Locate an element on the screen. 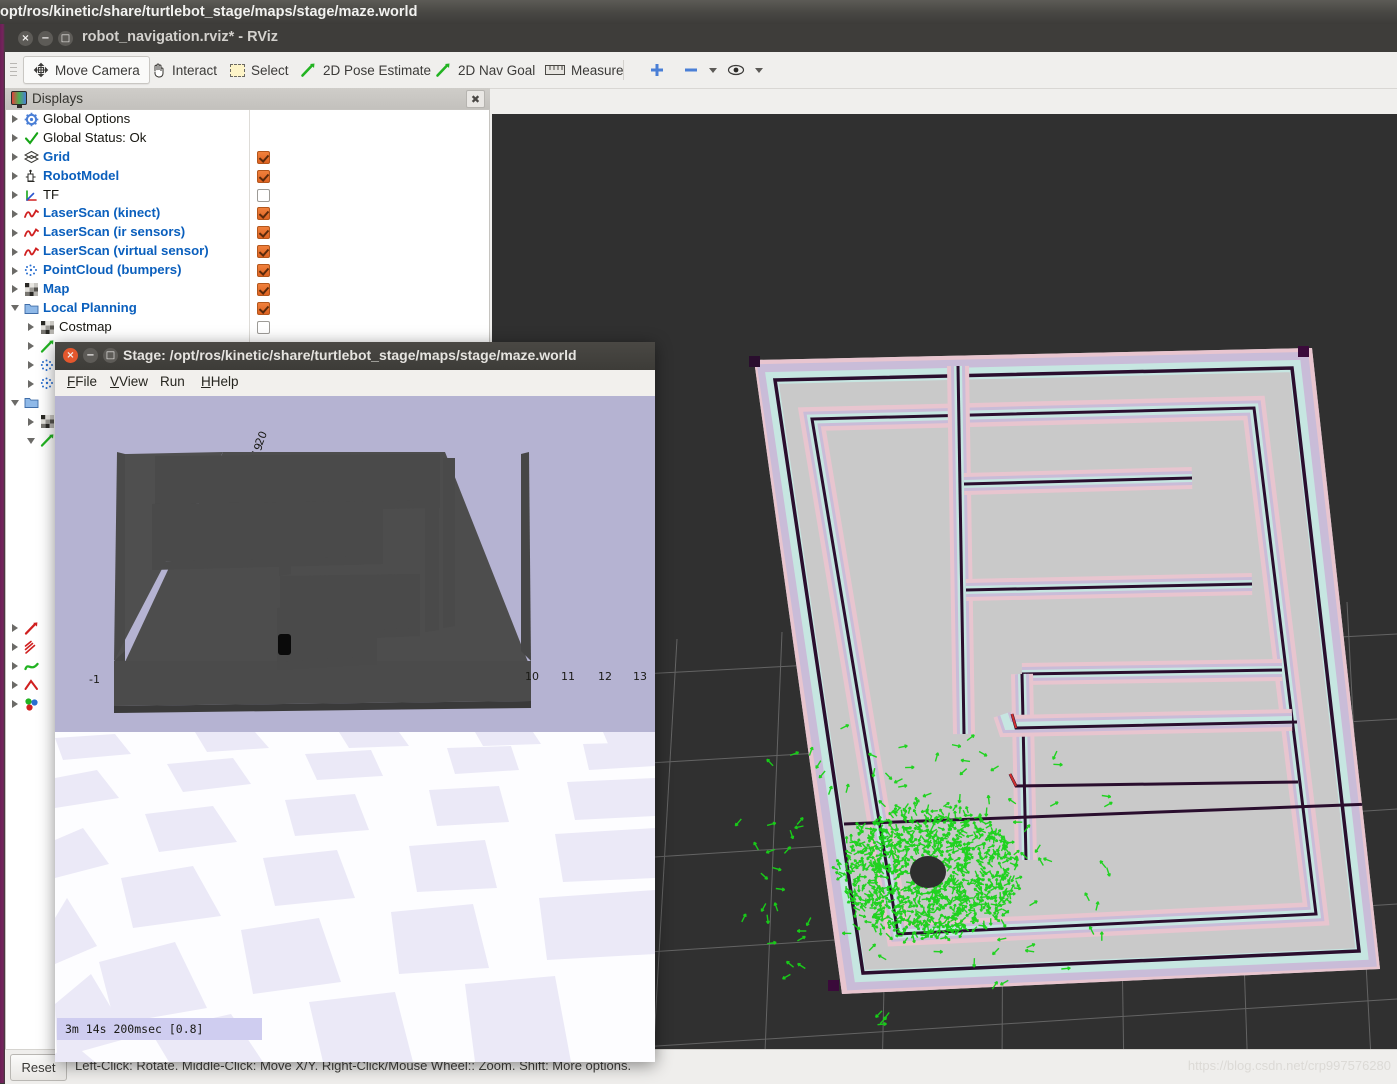  tree-row: Global Status: Ok is located at coordinates (247, 138).